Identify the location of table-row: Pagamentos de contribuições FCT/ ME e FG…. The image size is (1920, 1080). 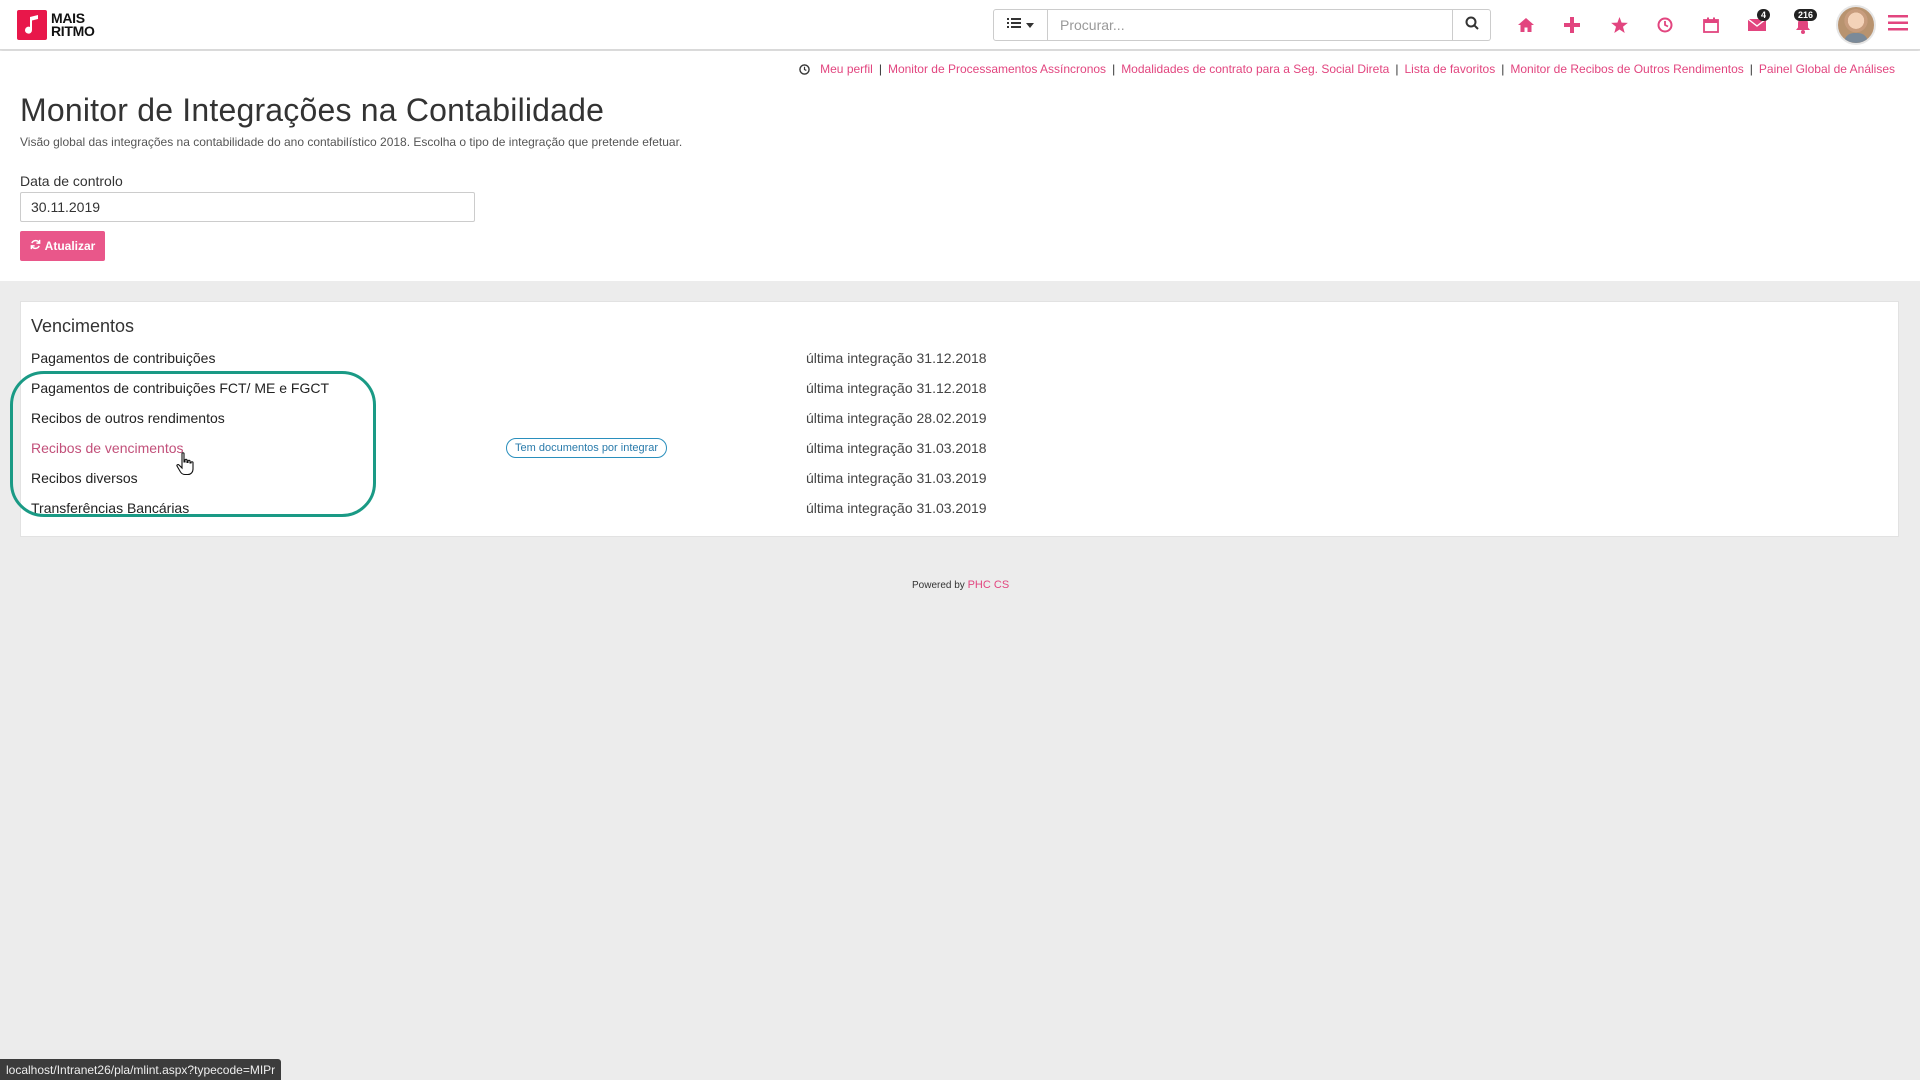
(956, 392).